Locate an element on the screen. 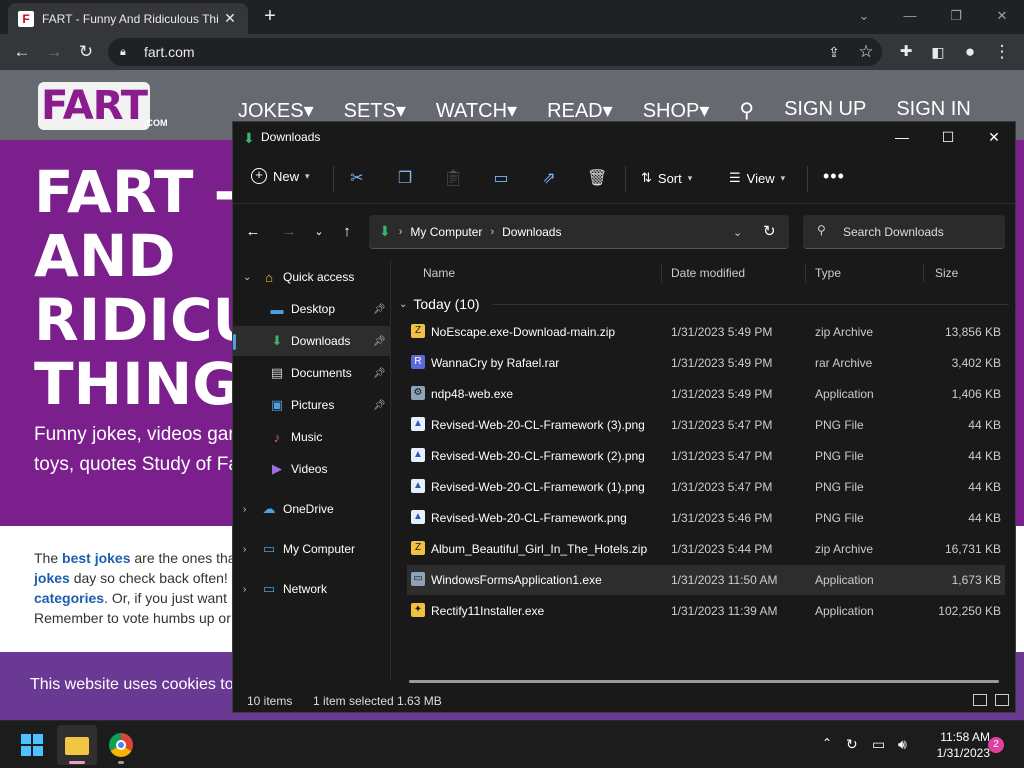  tab-search-icon: ⌄ is located at coordinates (864, 16).